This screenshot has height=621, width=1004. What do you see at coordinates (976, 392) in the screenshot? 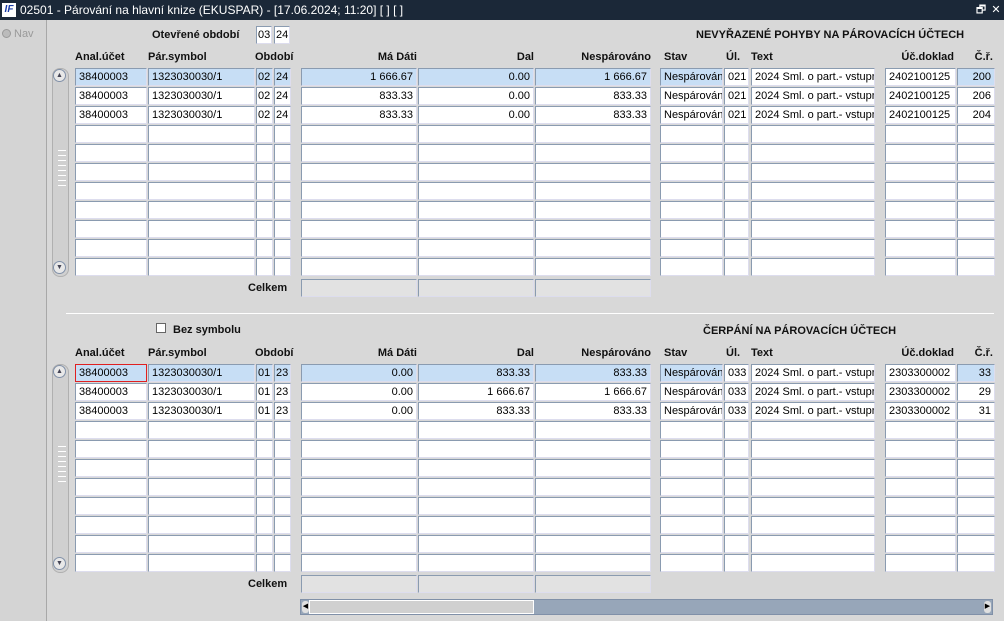
I see `cell-row: 29` at bounding box center [976, 392].